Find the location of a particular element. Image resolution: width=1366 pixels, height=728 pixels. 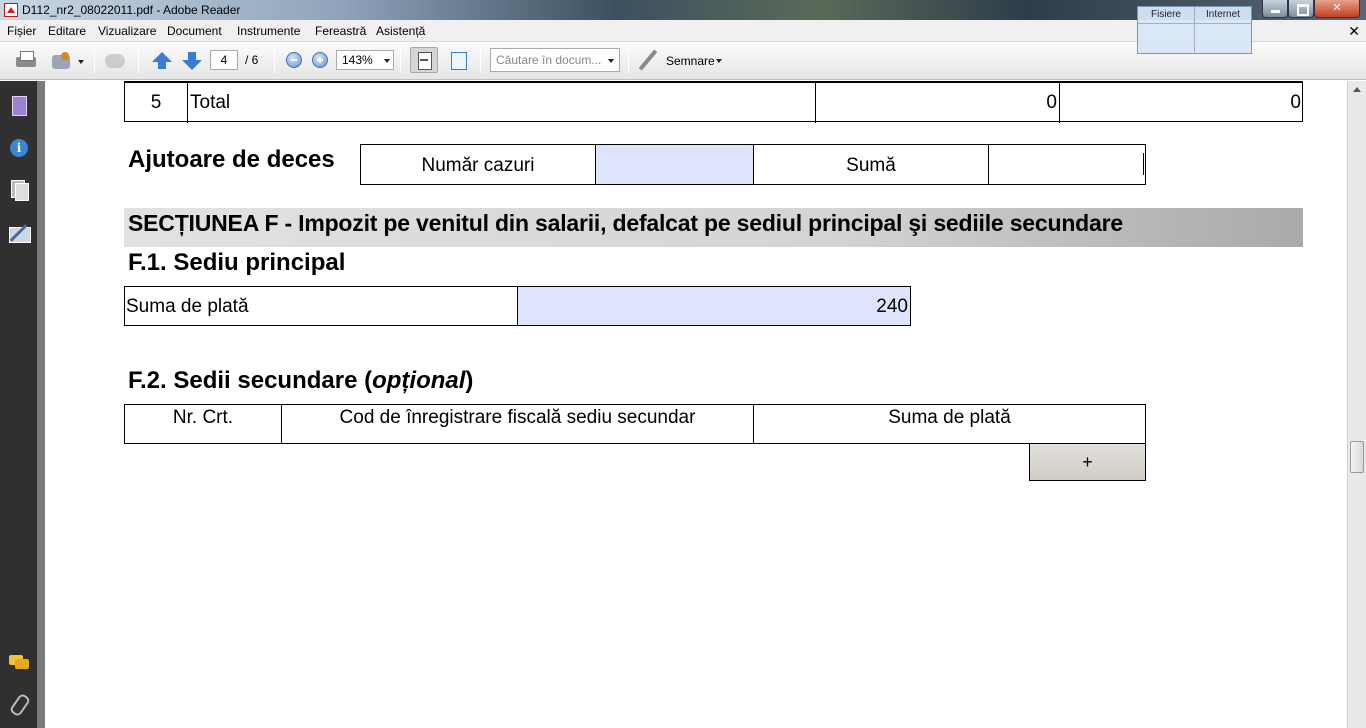

sign-button: Semnare is located at coordinates (690, 61).